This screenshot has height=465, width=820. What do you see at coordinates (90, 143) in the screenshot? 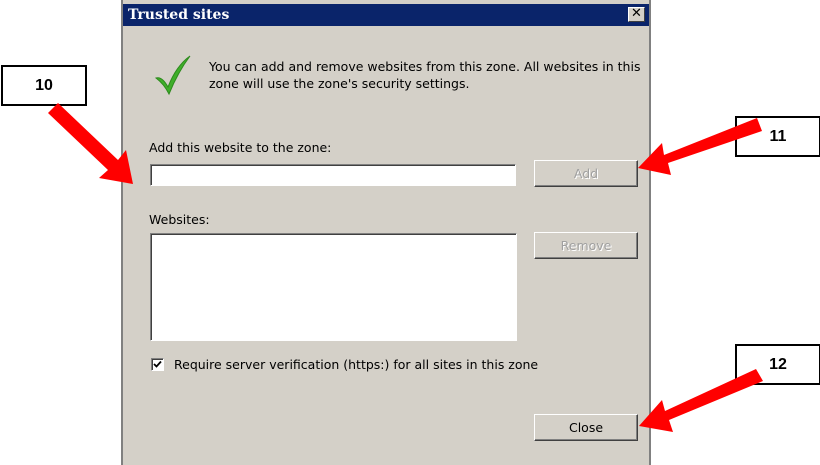
I see `arrow-10-icon` at bounding box center [90, 143].